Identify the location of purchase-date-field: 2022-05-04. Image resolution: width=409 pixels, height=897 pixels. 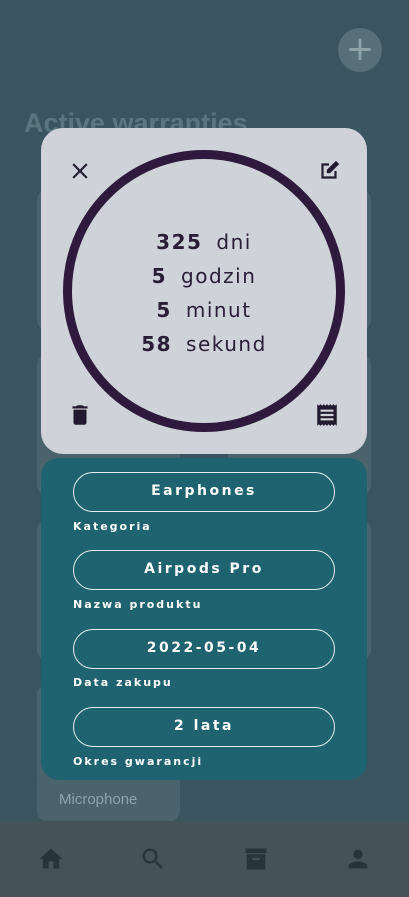
(204, 649).